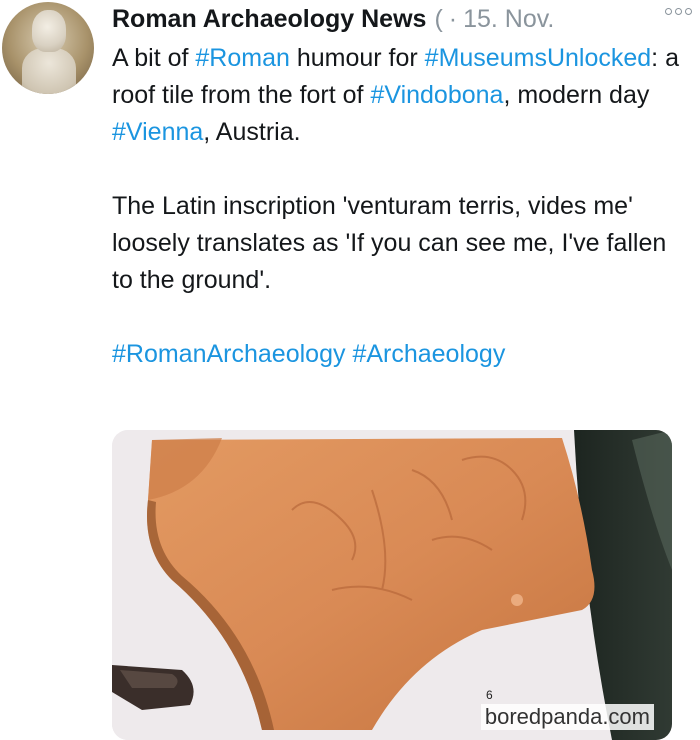  What do you see at coordinates (49, 71) in the screenshot?
I see `avatar-bust-body` at bounding box center [49, 71].